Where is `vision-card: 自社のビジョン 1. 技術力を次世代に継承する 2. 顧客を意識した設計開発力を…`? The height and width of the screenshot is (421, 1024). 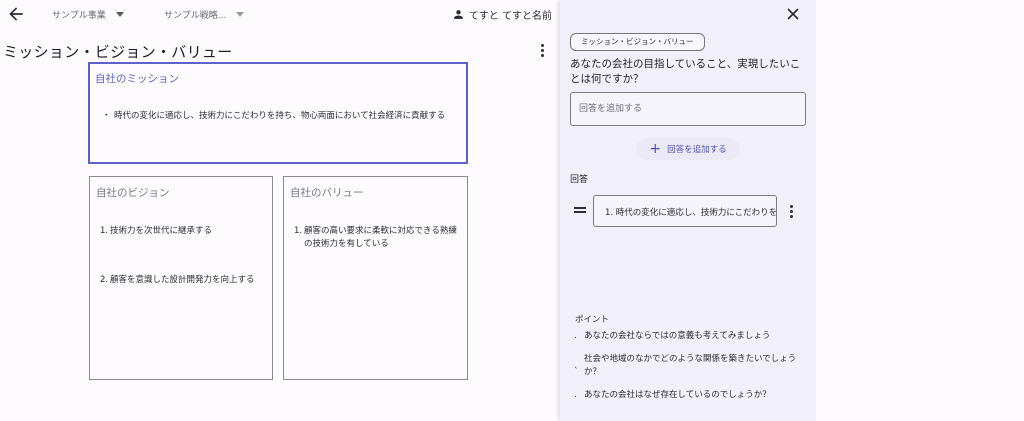 vision-card: 自社のビジョン 1. 技術力を次世代に継承する 2. 顧客を意識した設計開発力を… is located at coordinates (181, 278).